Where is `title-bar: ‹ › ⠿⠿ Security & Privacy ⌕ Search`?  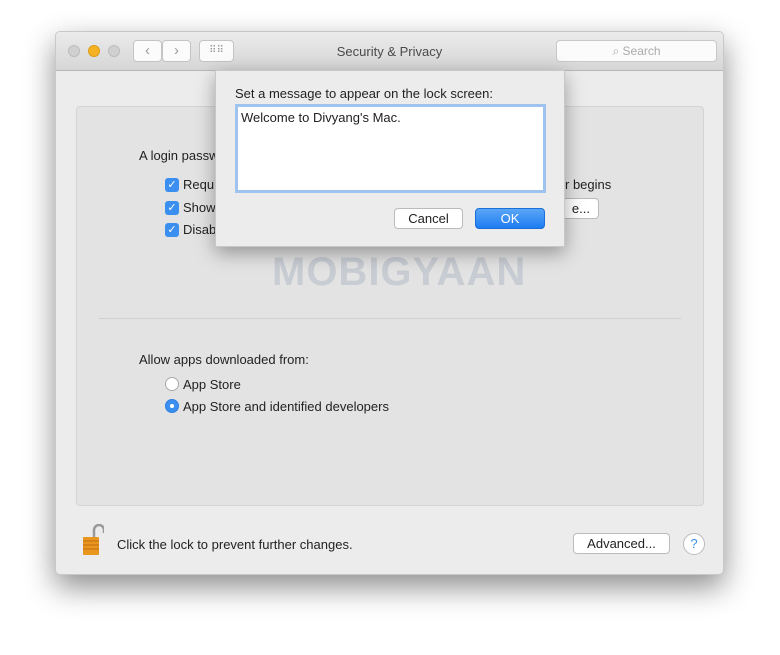 title-bar: ‹ › ⠿⠿ Security & Privacy ⌕ Search is located at coordinates (389, 51).